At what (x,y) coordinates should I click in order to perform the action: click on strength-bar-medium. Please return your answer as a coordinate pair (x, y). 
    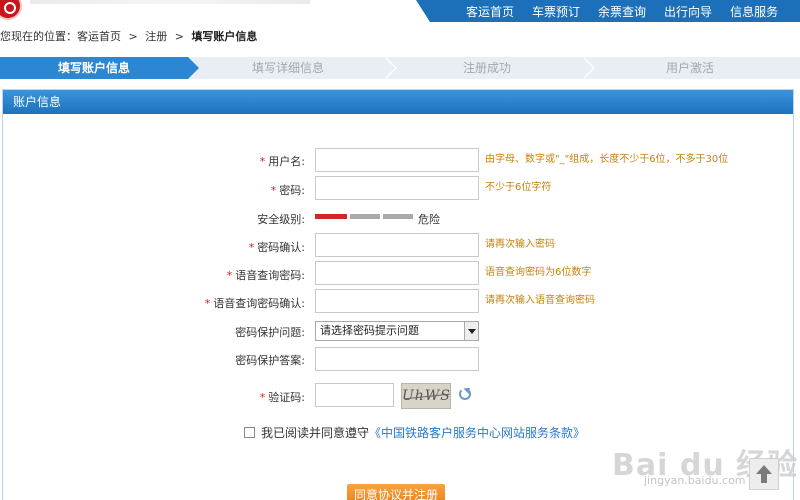
    Looking at the image, I should click on (365, 216).